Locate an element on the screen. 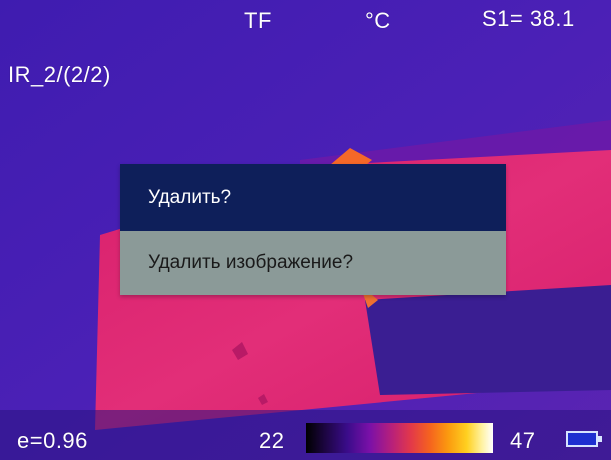 The width and height of the screenshot is (611, 460). spot-temperature-readout: S1= 38.1 is located at coordinates (528, 18).